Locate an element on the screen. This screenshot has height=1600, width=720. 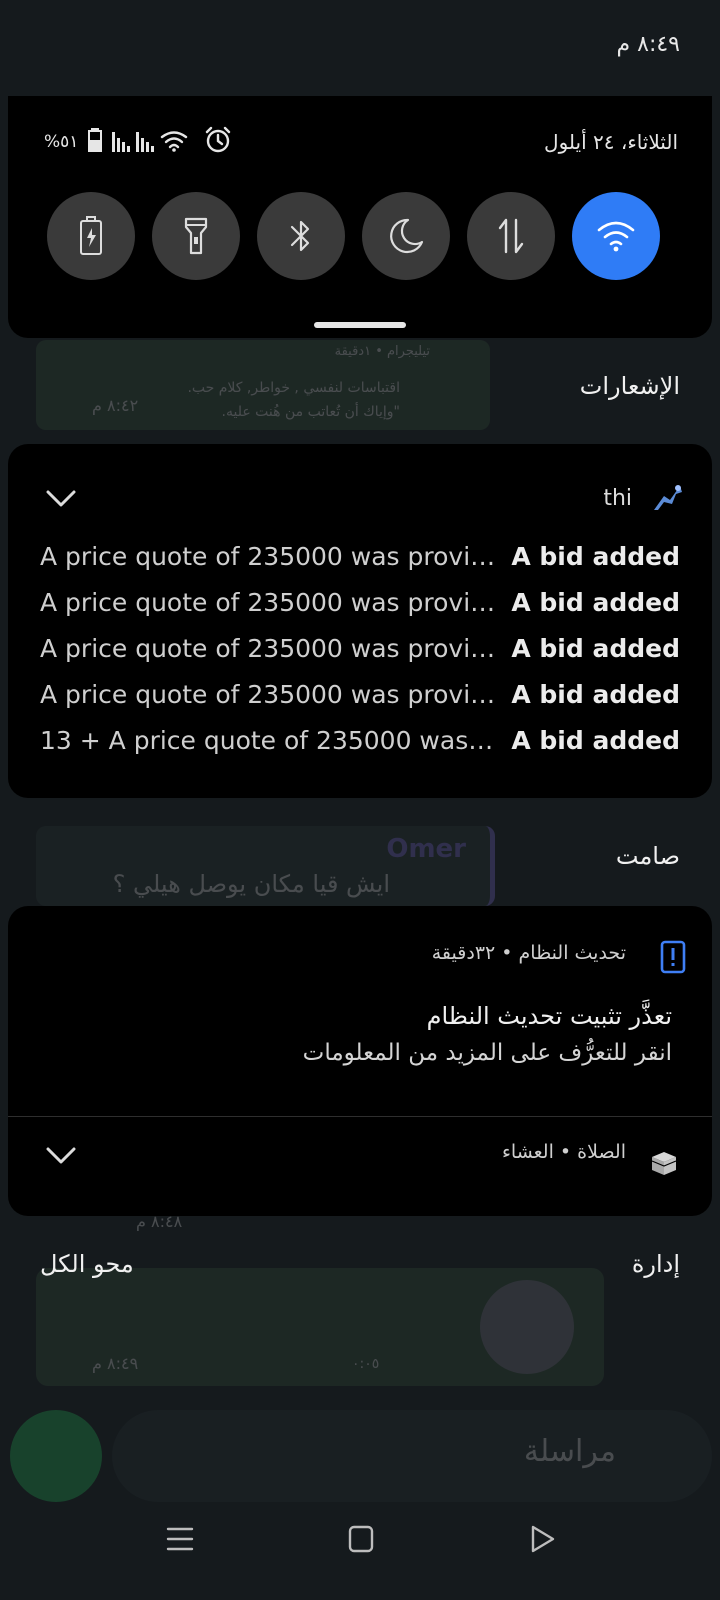
wifi-tile is located at coordinates (616, 236).